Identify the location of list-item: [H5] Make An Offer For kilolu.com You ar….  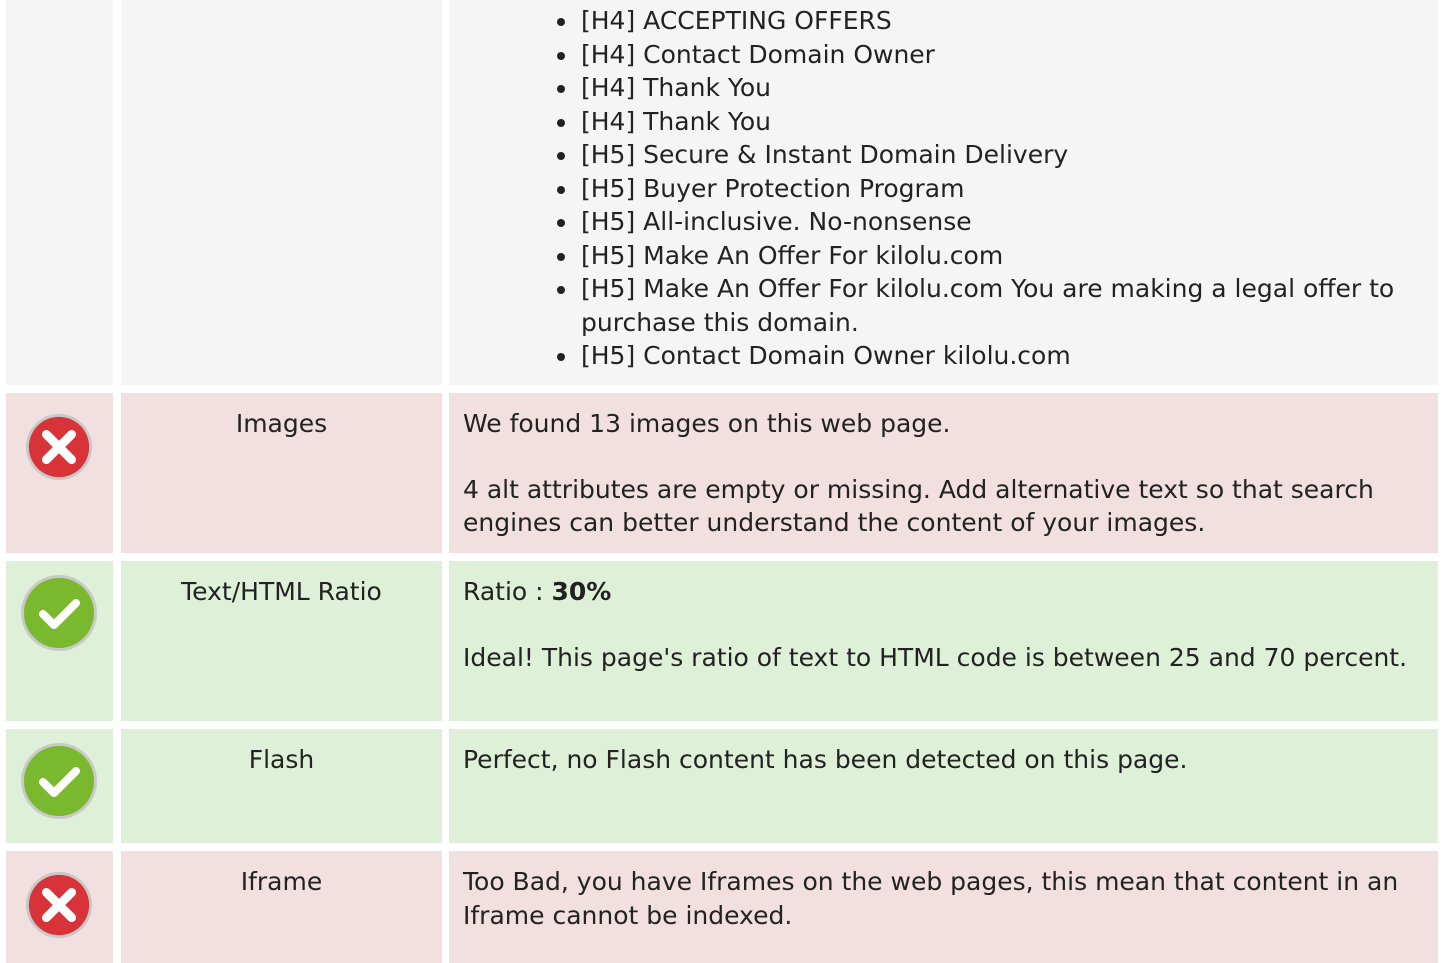
(990, 305).